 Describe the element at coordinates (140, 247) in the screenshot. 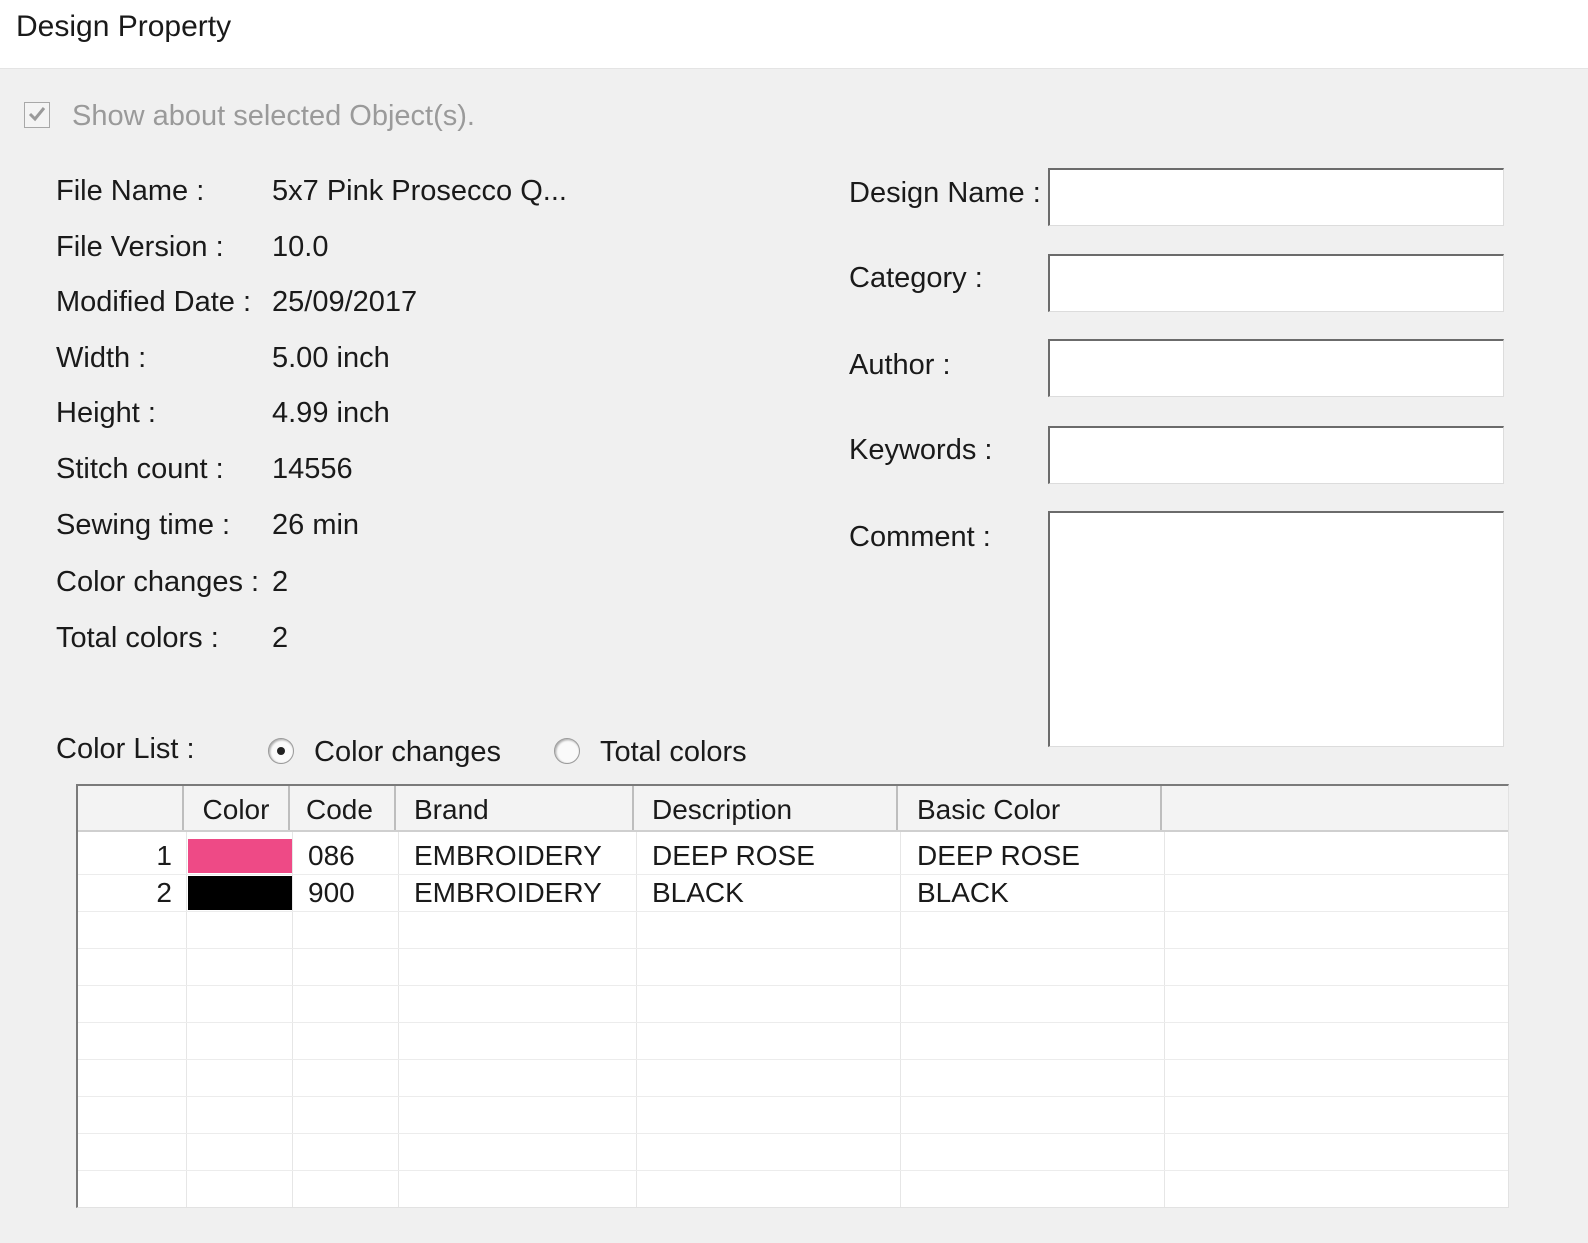

I see `prop-label: File Version :` at that location.